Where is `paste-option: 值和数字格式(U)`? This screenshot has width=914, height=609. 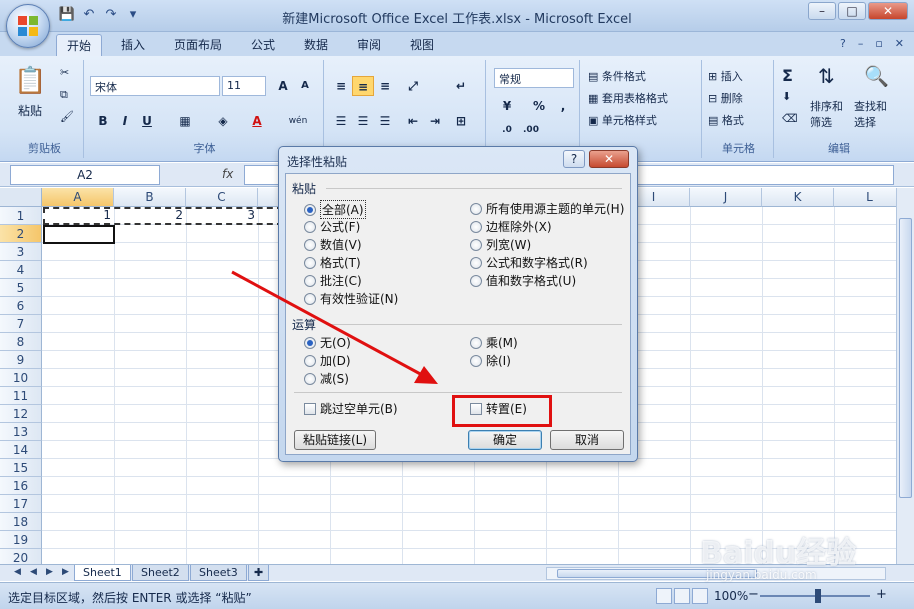
paste-option: 值和数字格式(U) is located at coordinates (523, 280).